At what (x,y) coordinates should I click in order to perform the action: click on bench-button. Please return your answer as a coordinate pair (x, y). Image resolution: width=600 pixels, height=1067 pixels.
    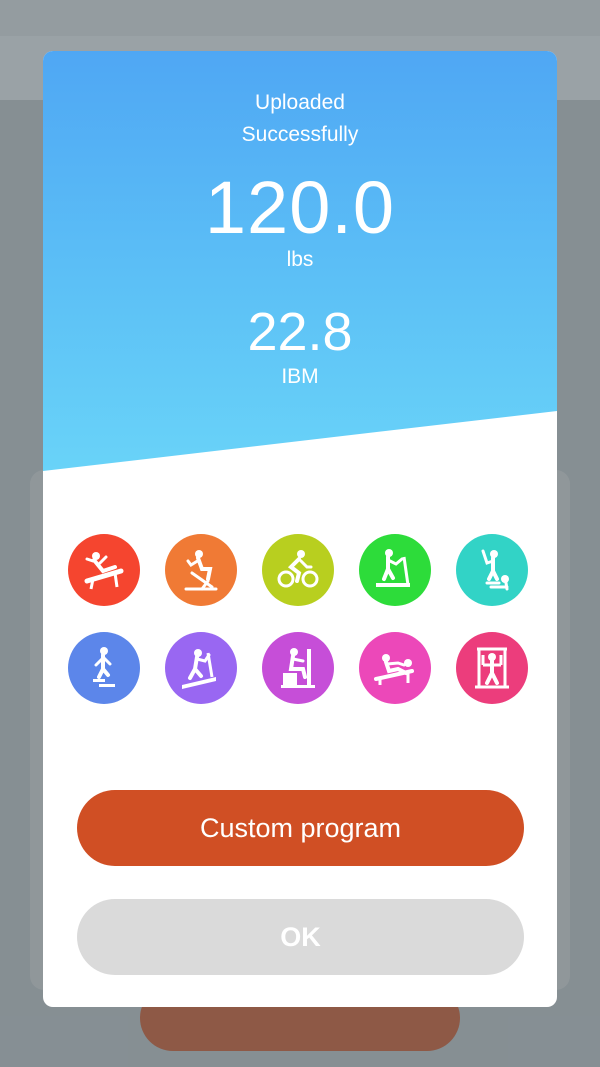
    Looking at the image, I should click on (104, 570).